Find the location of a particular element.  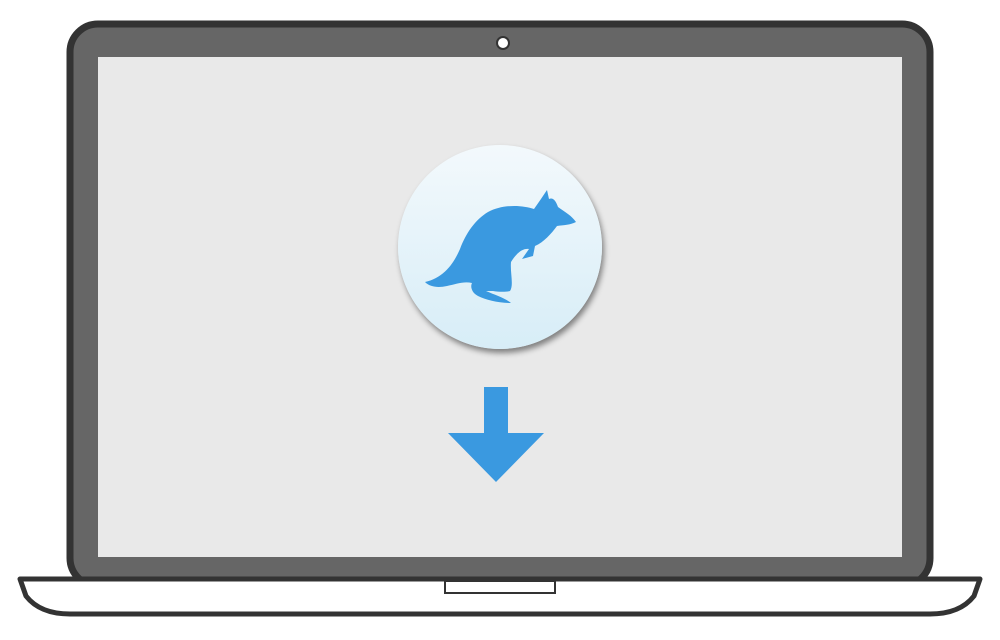

download-arrow-icon is located at coordinates (498, 435).